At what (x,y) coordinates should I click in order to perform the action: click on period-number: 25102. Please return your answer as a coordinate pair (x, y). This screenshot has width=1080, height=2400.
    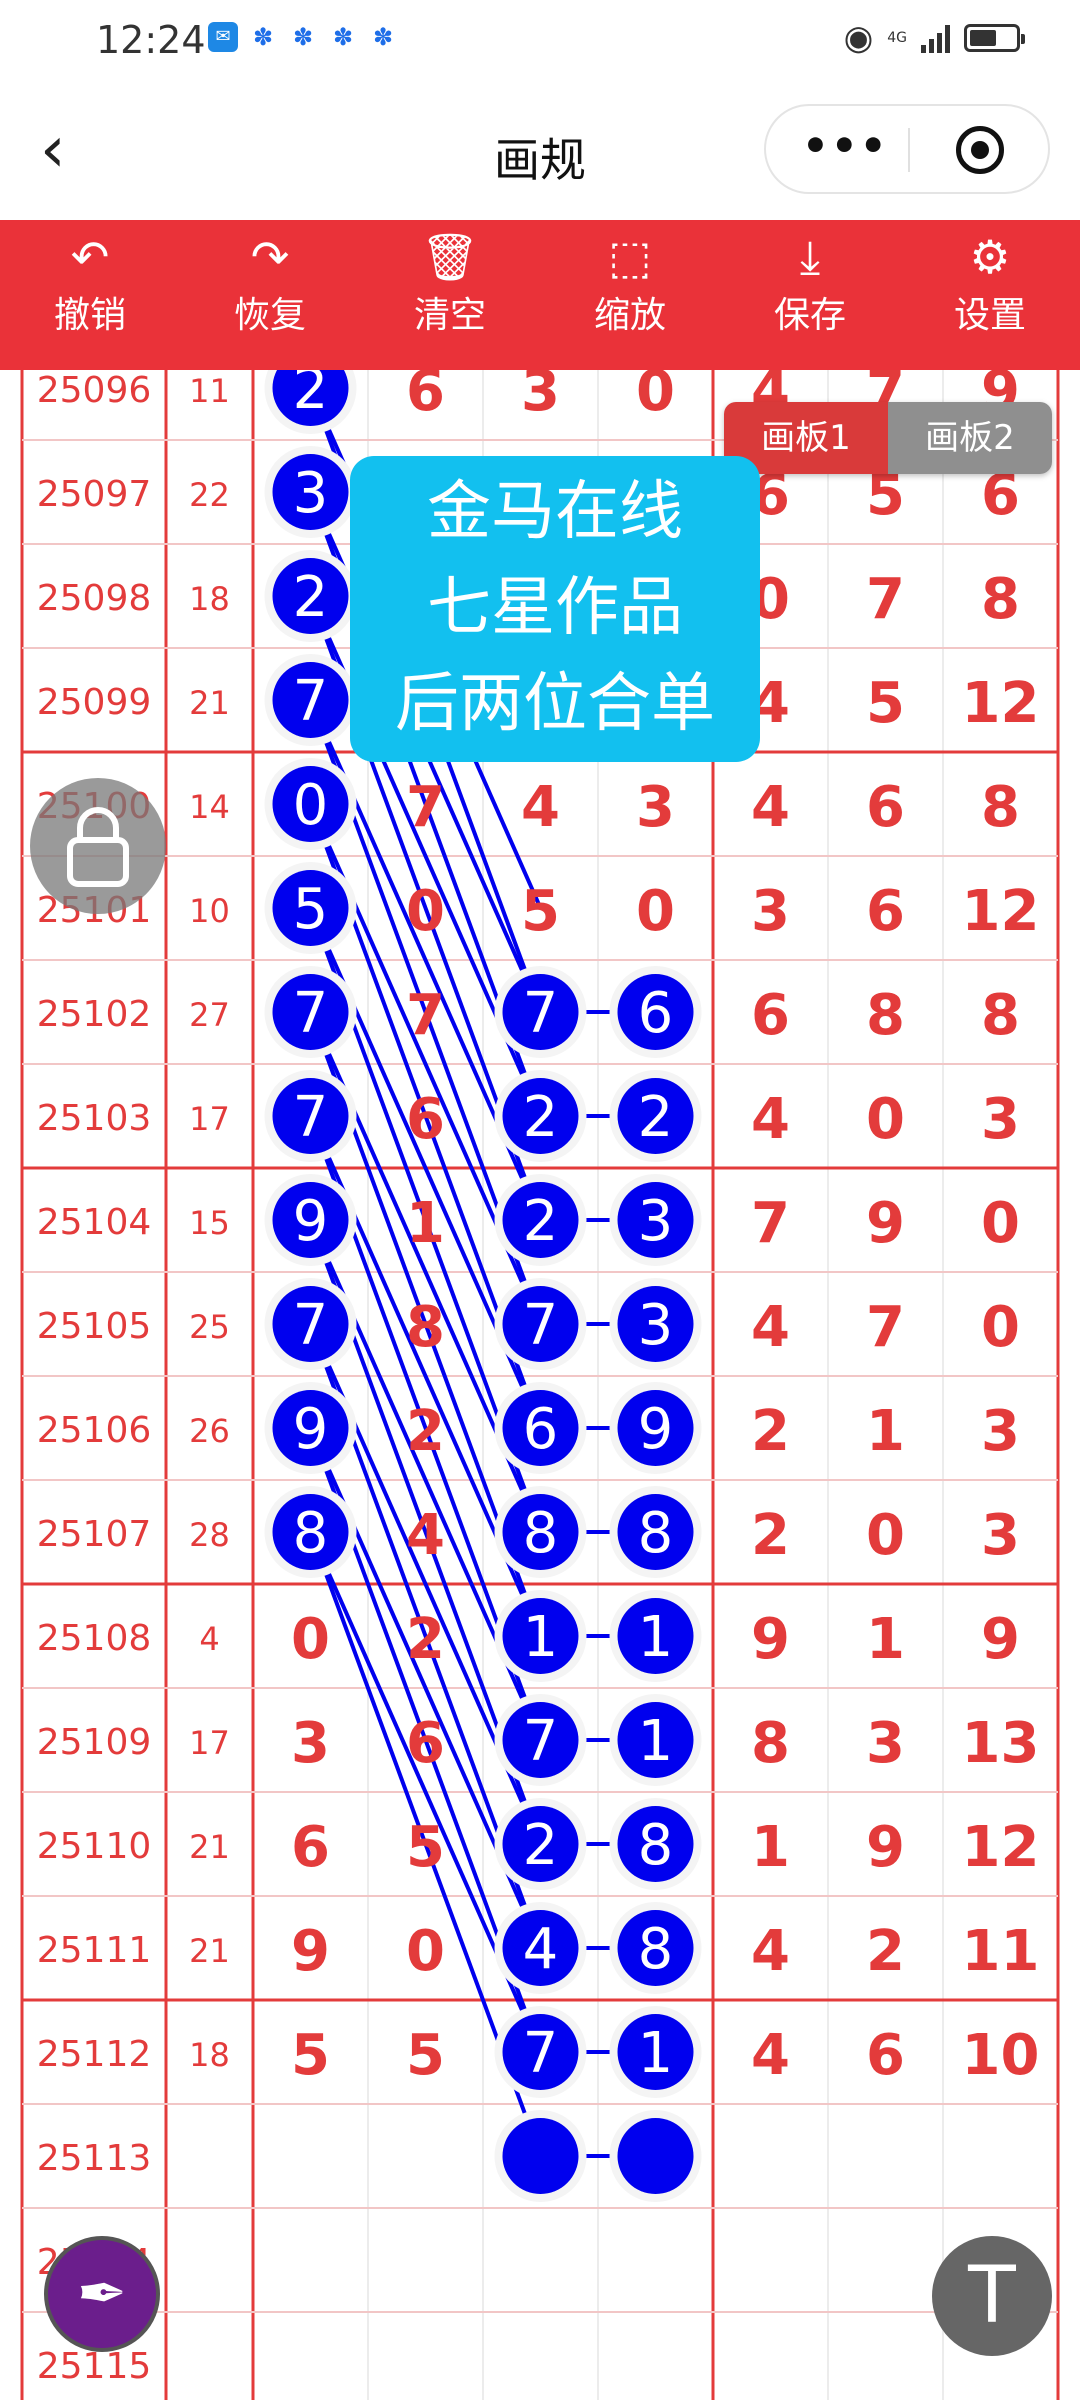
    Looking at the image, I should click on (94, 1014).